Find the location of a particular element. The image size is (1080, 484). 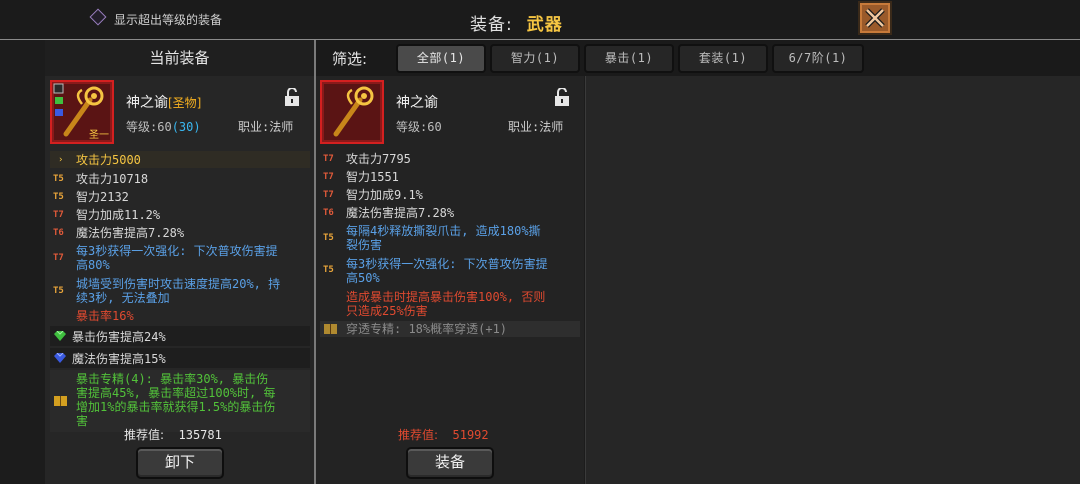

show-over-level-checkbox is located at coordinates (98, 17).